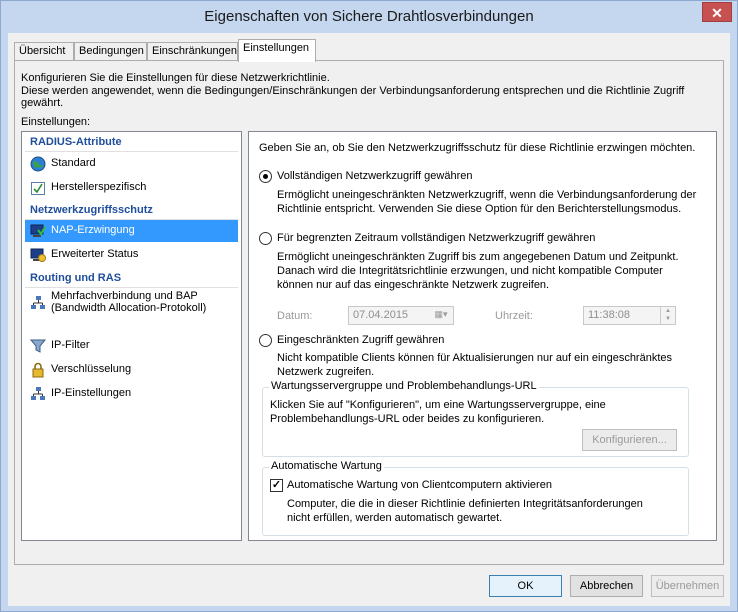 The width and height of the screenshot is (738, 612). I want to click on list-item-standard: Standard, so click(131, 164).